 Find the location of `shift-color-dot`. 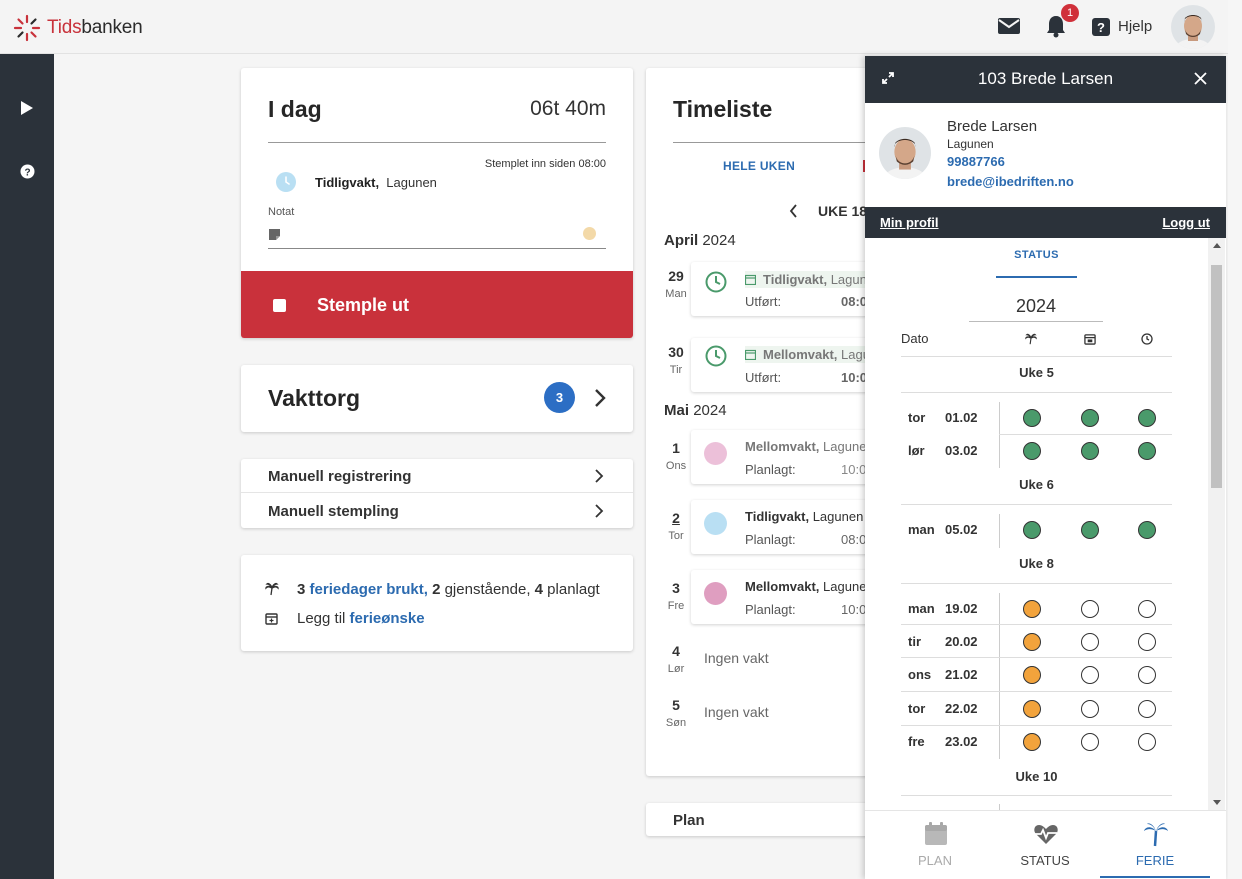

shift-color-dot is located at coordinates (715, 593).